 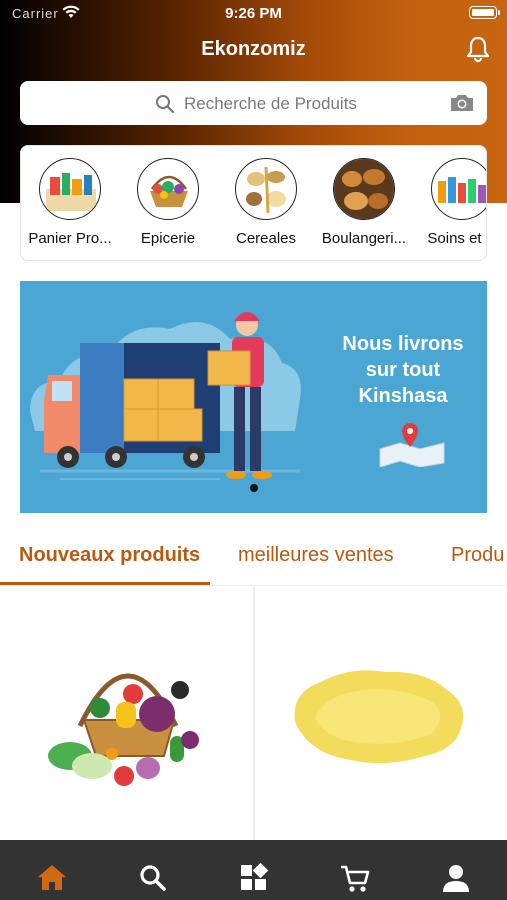 What do you see at coordinates (316, 555) in the screenshot?
I see `tab-best-sellers: meilleures ventes` at bounding box center [316, 555].